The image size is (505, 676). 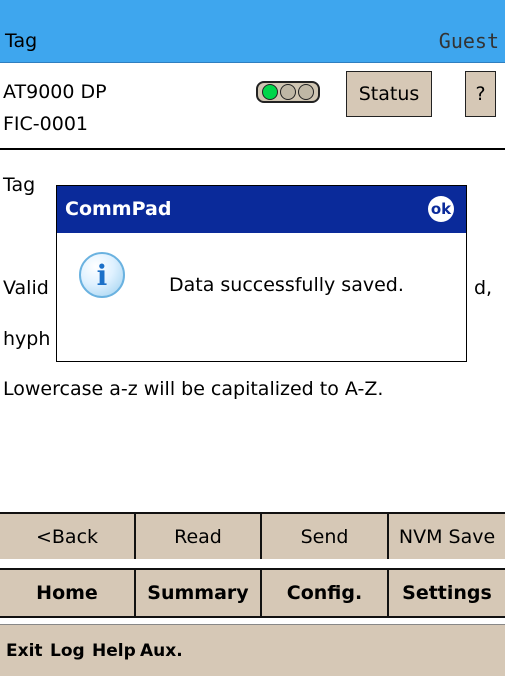 What do you see at coordinates (114, 651) in the screenshot?
I see `menu-help: Help` at bounding box center [114, 651].